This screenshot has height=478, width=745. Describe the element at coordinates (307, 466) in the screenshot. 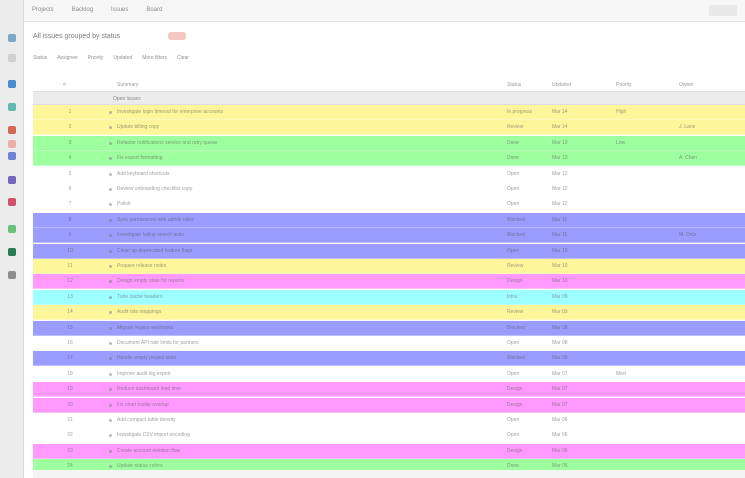

I see `row-summary: Update status colors` at that location.